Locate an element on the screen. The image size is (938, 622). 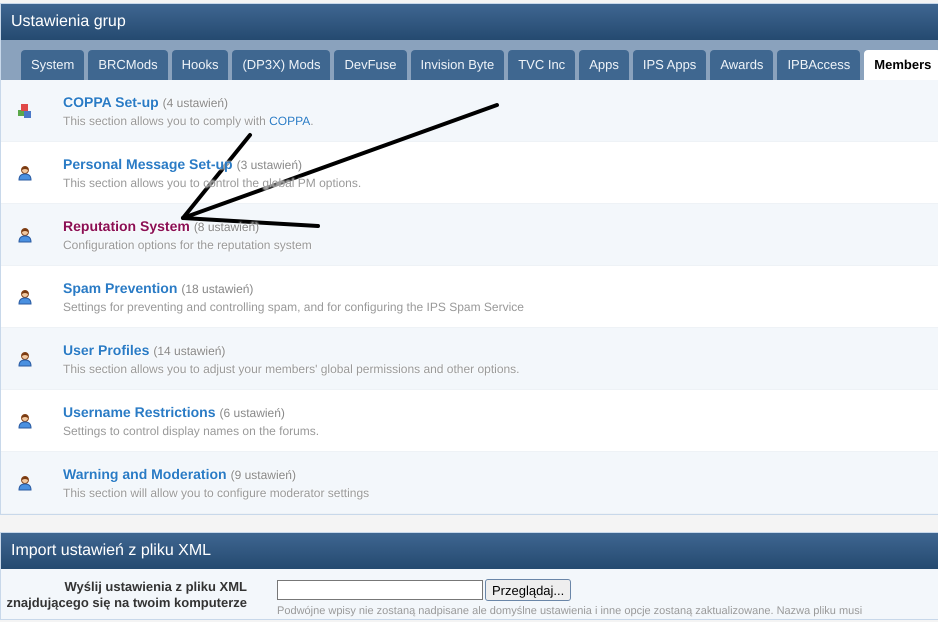
group-description: This section allows you to adjust your members' global permissions and other options. is located at coordinates (291, 369).